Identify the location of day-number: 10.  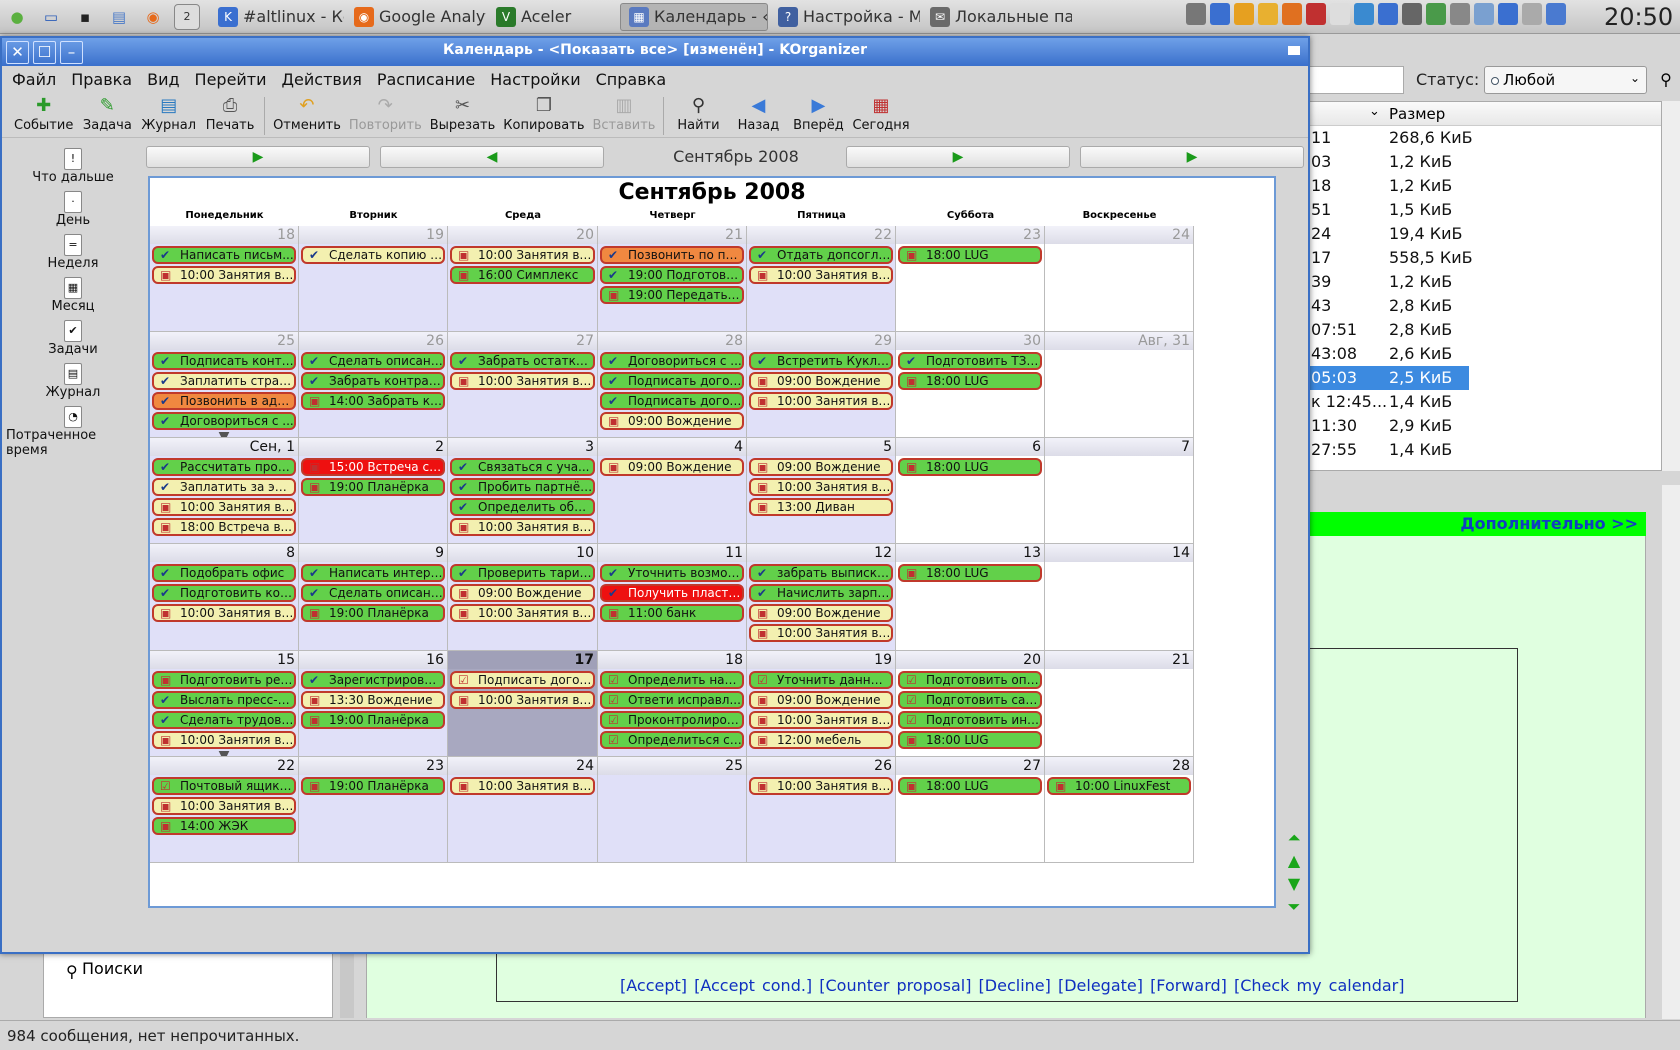
(522, 553).